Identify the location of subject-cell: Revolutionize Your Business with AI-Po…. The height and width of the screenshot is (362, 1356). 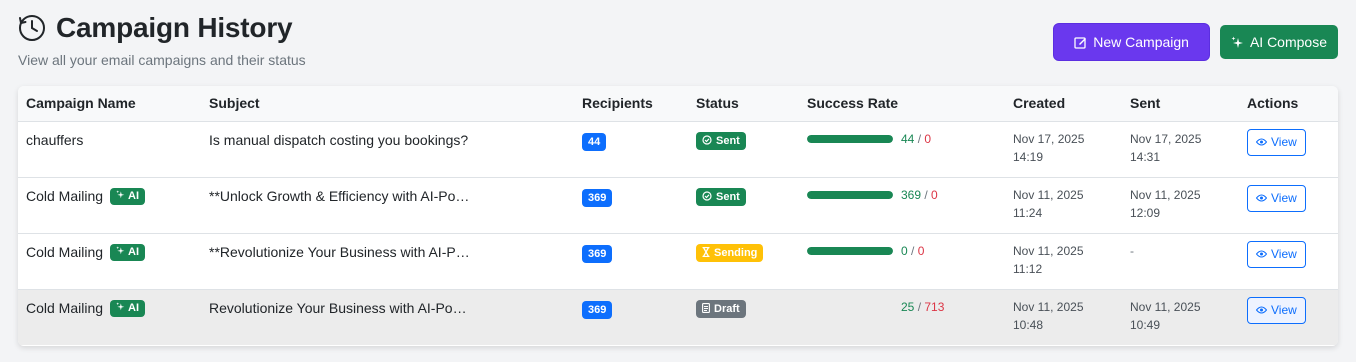
(387, 317).